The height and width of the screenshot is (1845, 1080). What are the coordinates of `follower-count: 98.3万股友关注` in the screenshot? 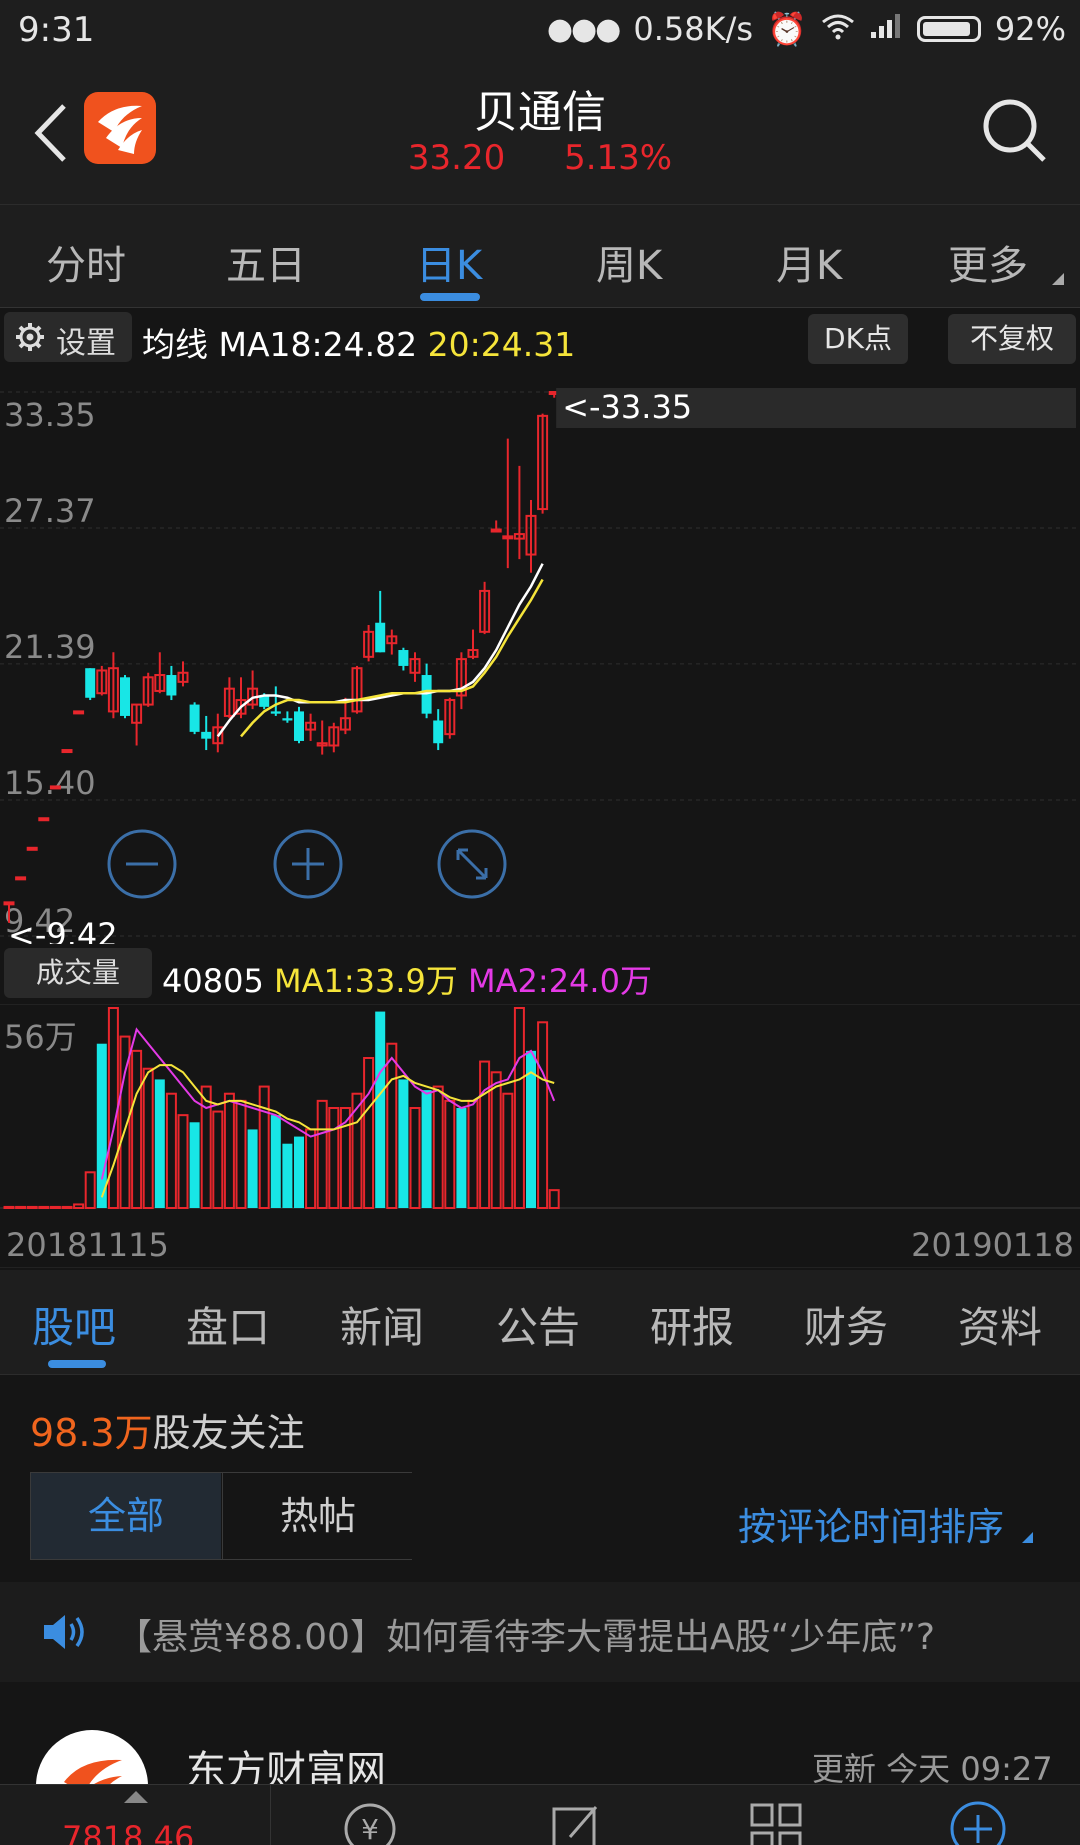 It's located at (167, 1429).